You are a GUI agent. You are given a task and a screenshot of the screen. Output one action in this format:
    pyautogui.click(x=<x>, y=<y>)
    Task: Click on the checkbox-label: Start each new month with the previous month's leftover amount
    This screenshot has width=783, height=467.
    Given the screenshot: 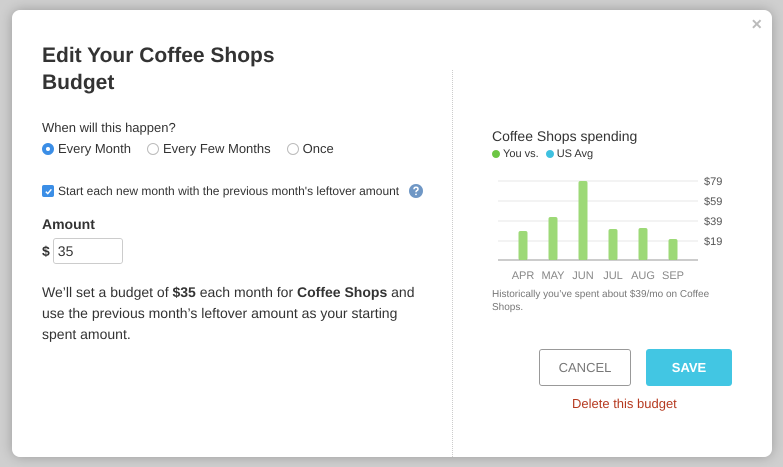 What is the action you would take?
    pyautogui.click(x=229, y=191)
    